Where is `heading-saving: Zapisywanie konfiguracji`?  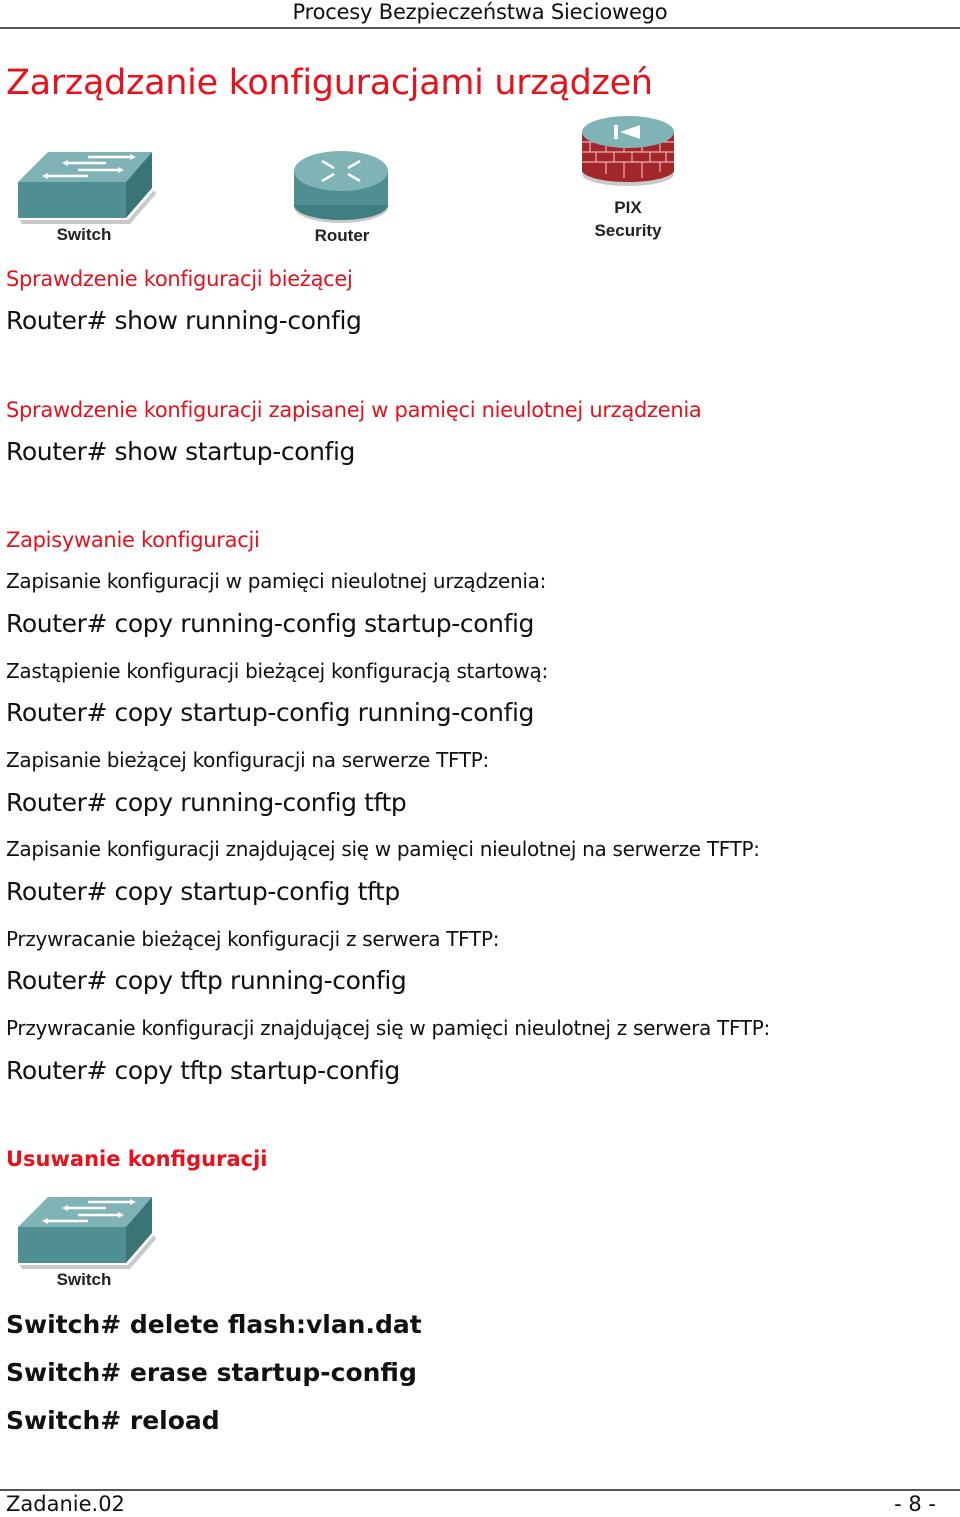 heading-saving: Zapisywanie konfiguracji is located at coordinates (133, 540).